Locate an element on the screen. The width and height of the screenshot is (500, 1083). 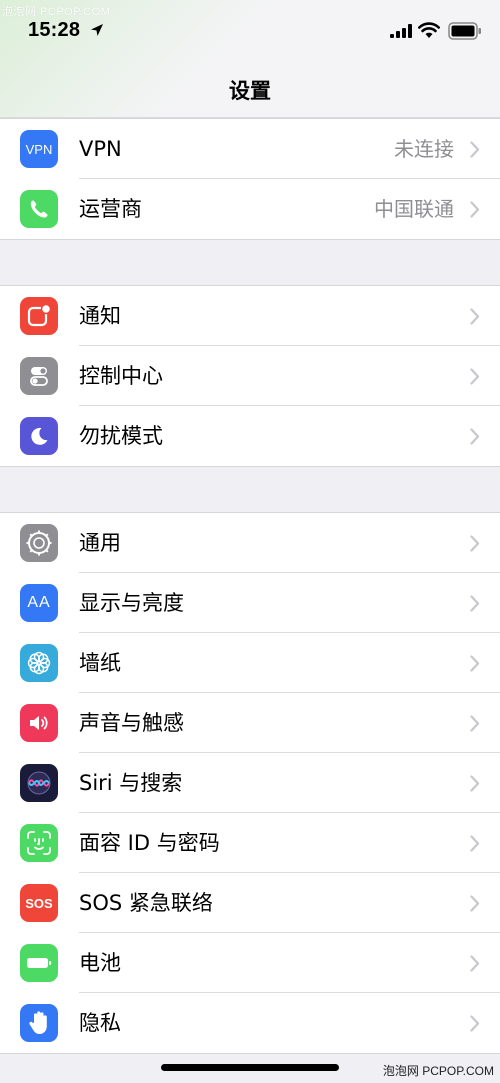
settings-row-label: 勿扰模式 is located at coordinates (121, 436).